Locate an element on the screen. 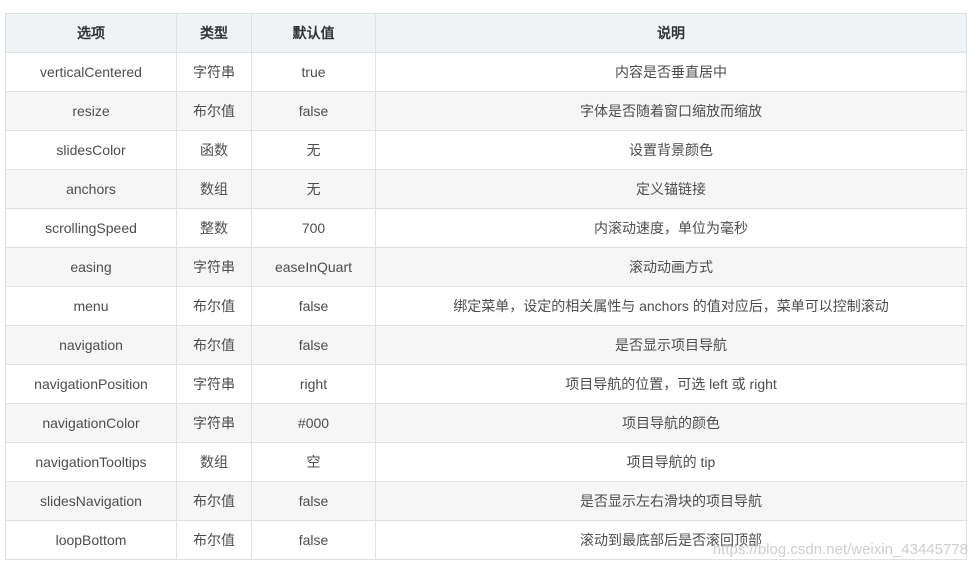 The height and width of the screenshot is (570, 976). table-row: resize 布尔值 false 字体是否随着窗口缩放而缩放 is located at coordinates (486, 111).